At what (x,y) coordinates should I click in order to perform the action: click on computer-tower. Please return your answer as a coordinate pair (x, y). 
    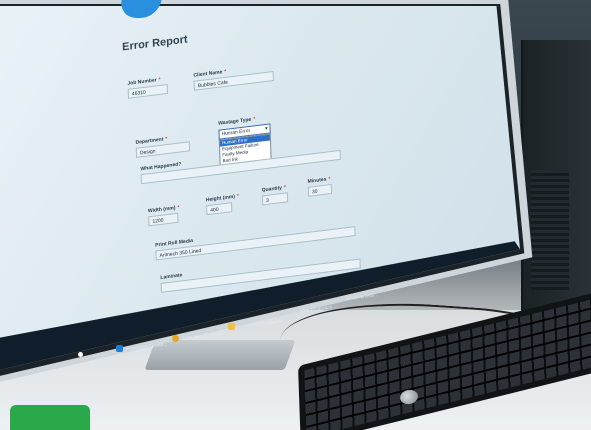
    Looking at the image, I should click on (556, 180).